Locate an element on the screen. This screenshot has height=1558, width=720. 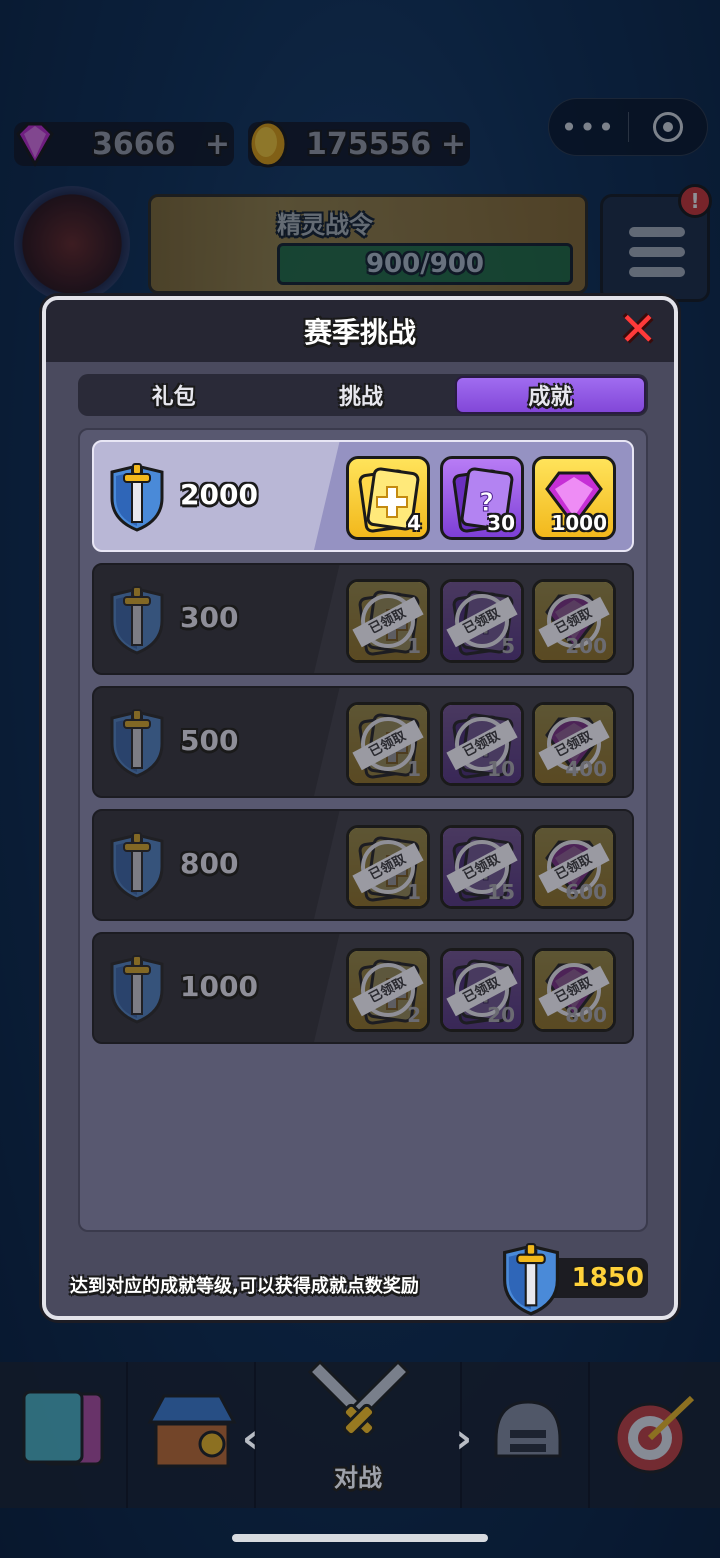
reward-quantity: 30 is located at coordinates (501, 523).